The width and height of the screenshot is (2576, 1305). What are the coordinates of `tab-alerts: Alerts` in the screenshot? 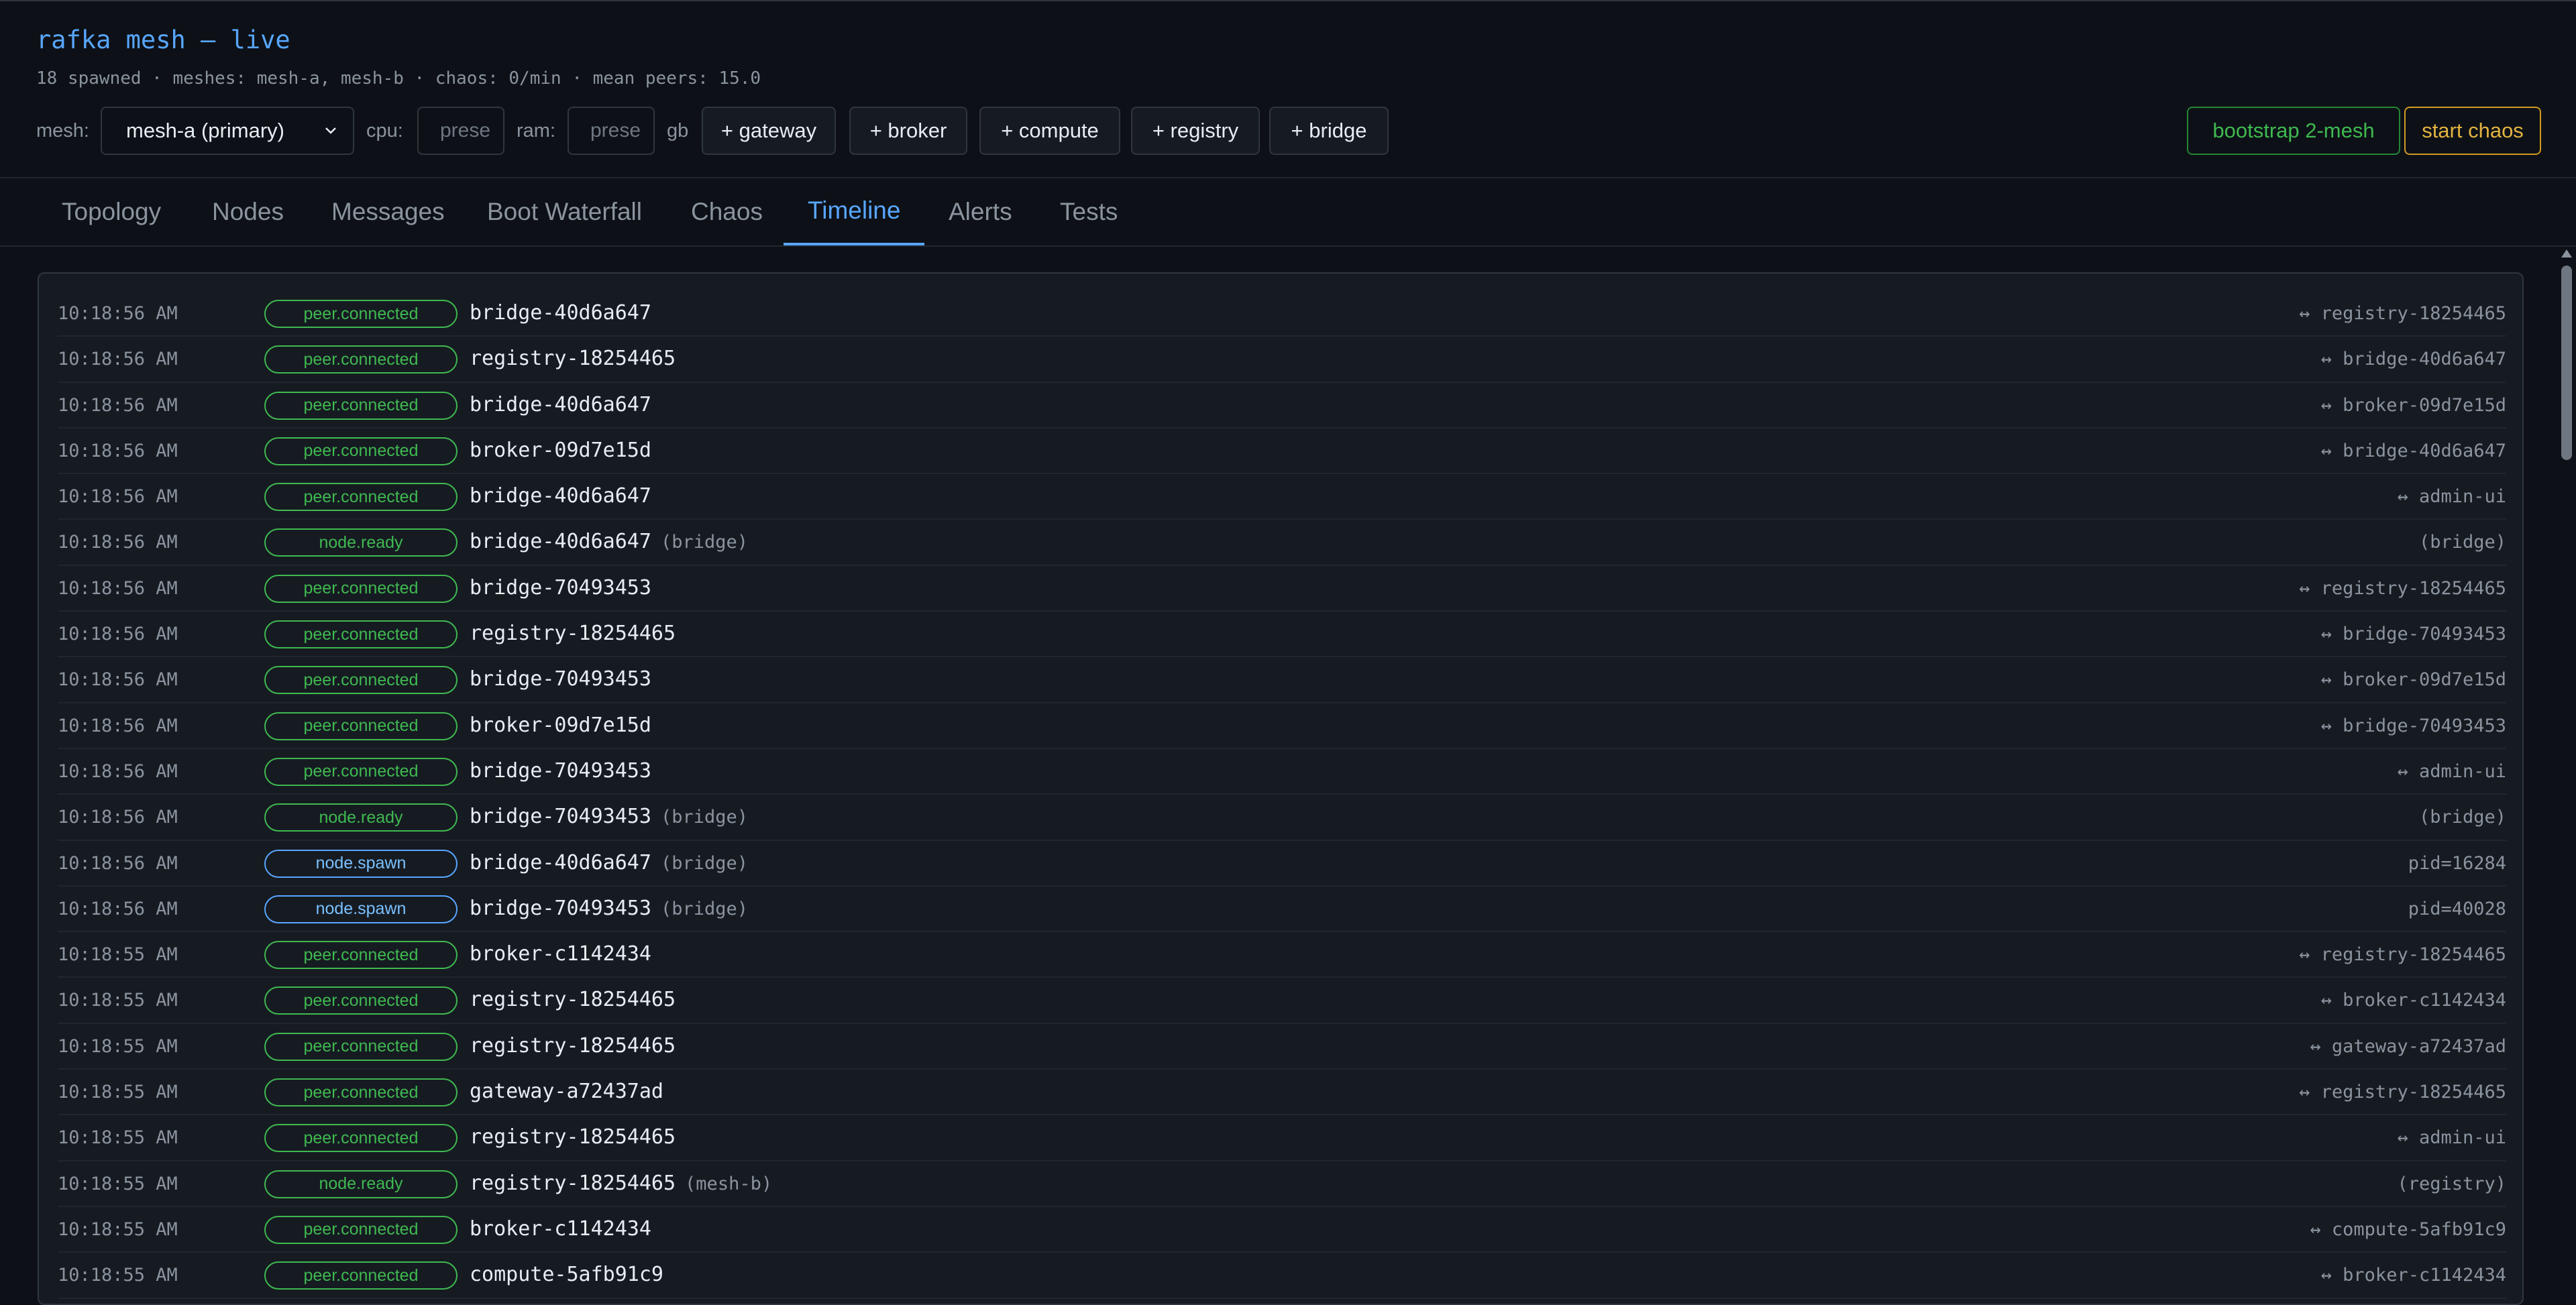 It's located at (980, 211).